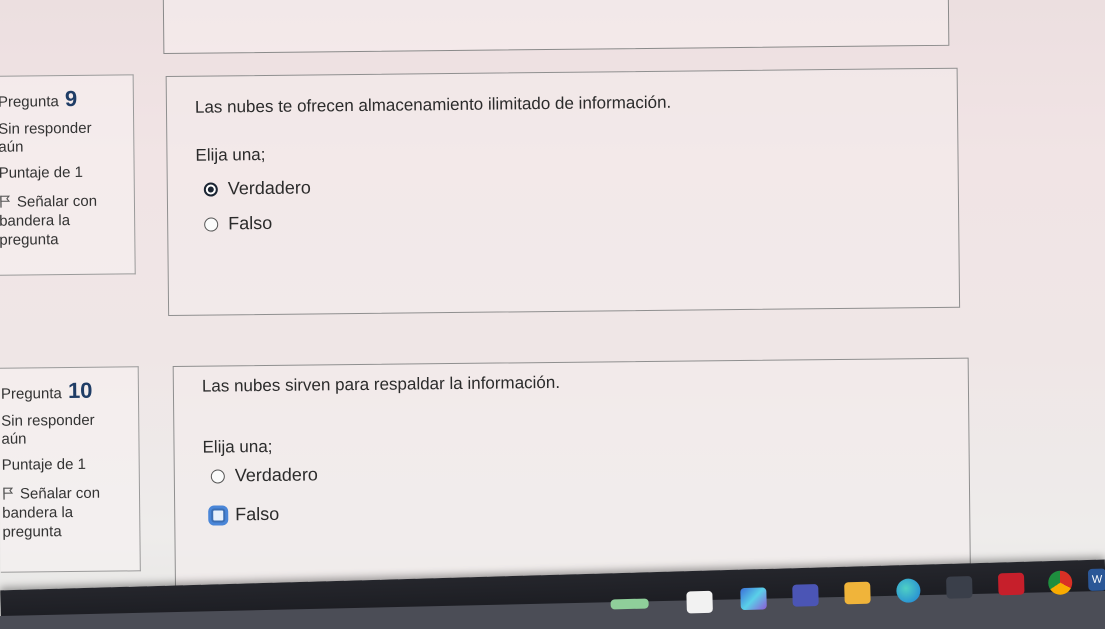  Describe the element at coordinates (71, 98) in the screenshot. I see `question-number: 9` at that location.